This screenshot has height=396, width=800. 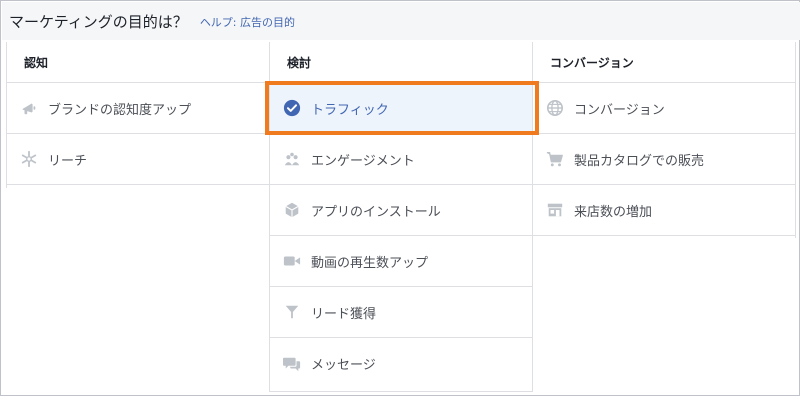 I want to click on objective-label: 動画の再生数アップ, so click(x=370, y=263).